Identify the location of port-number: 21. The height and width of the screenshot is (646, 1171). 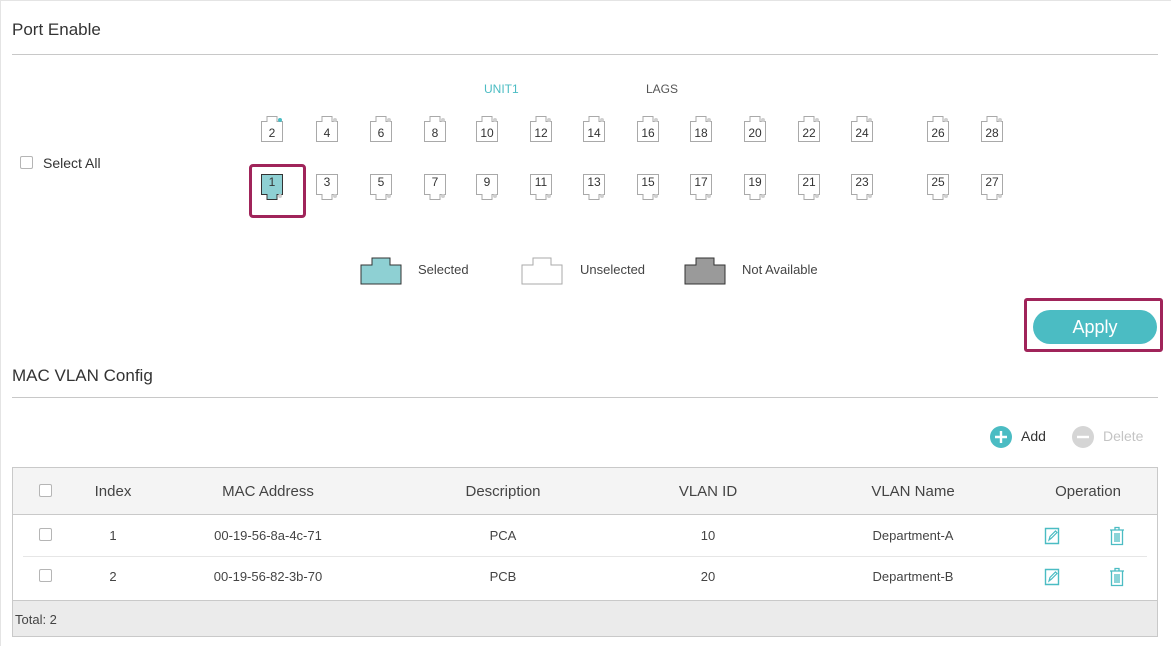
(809, 182).